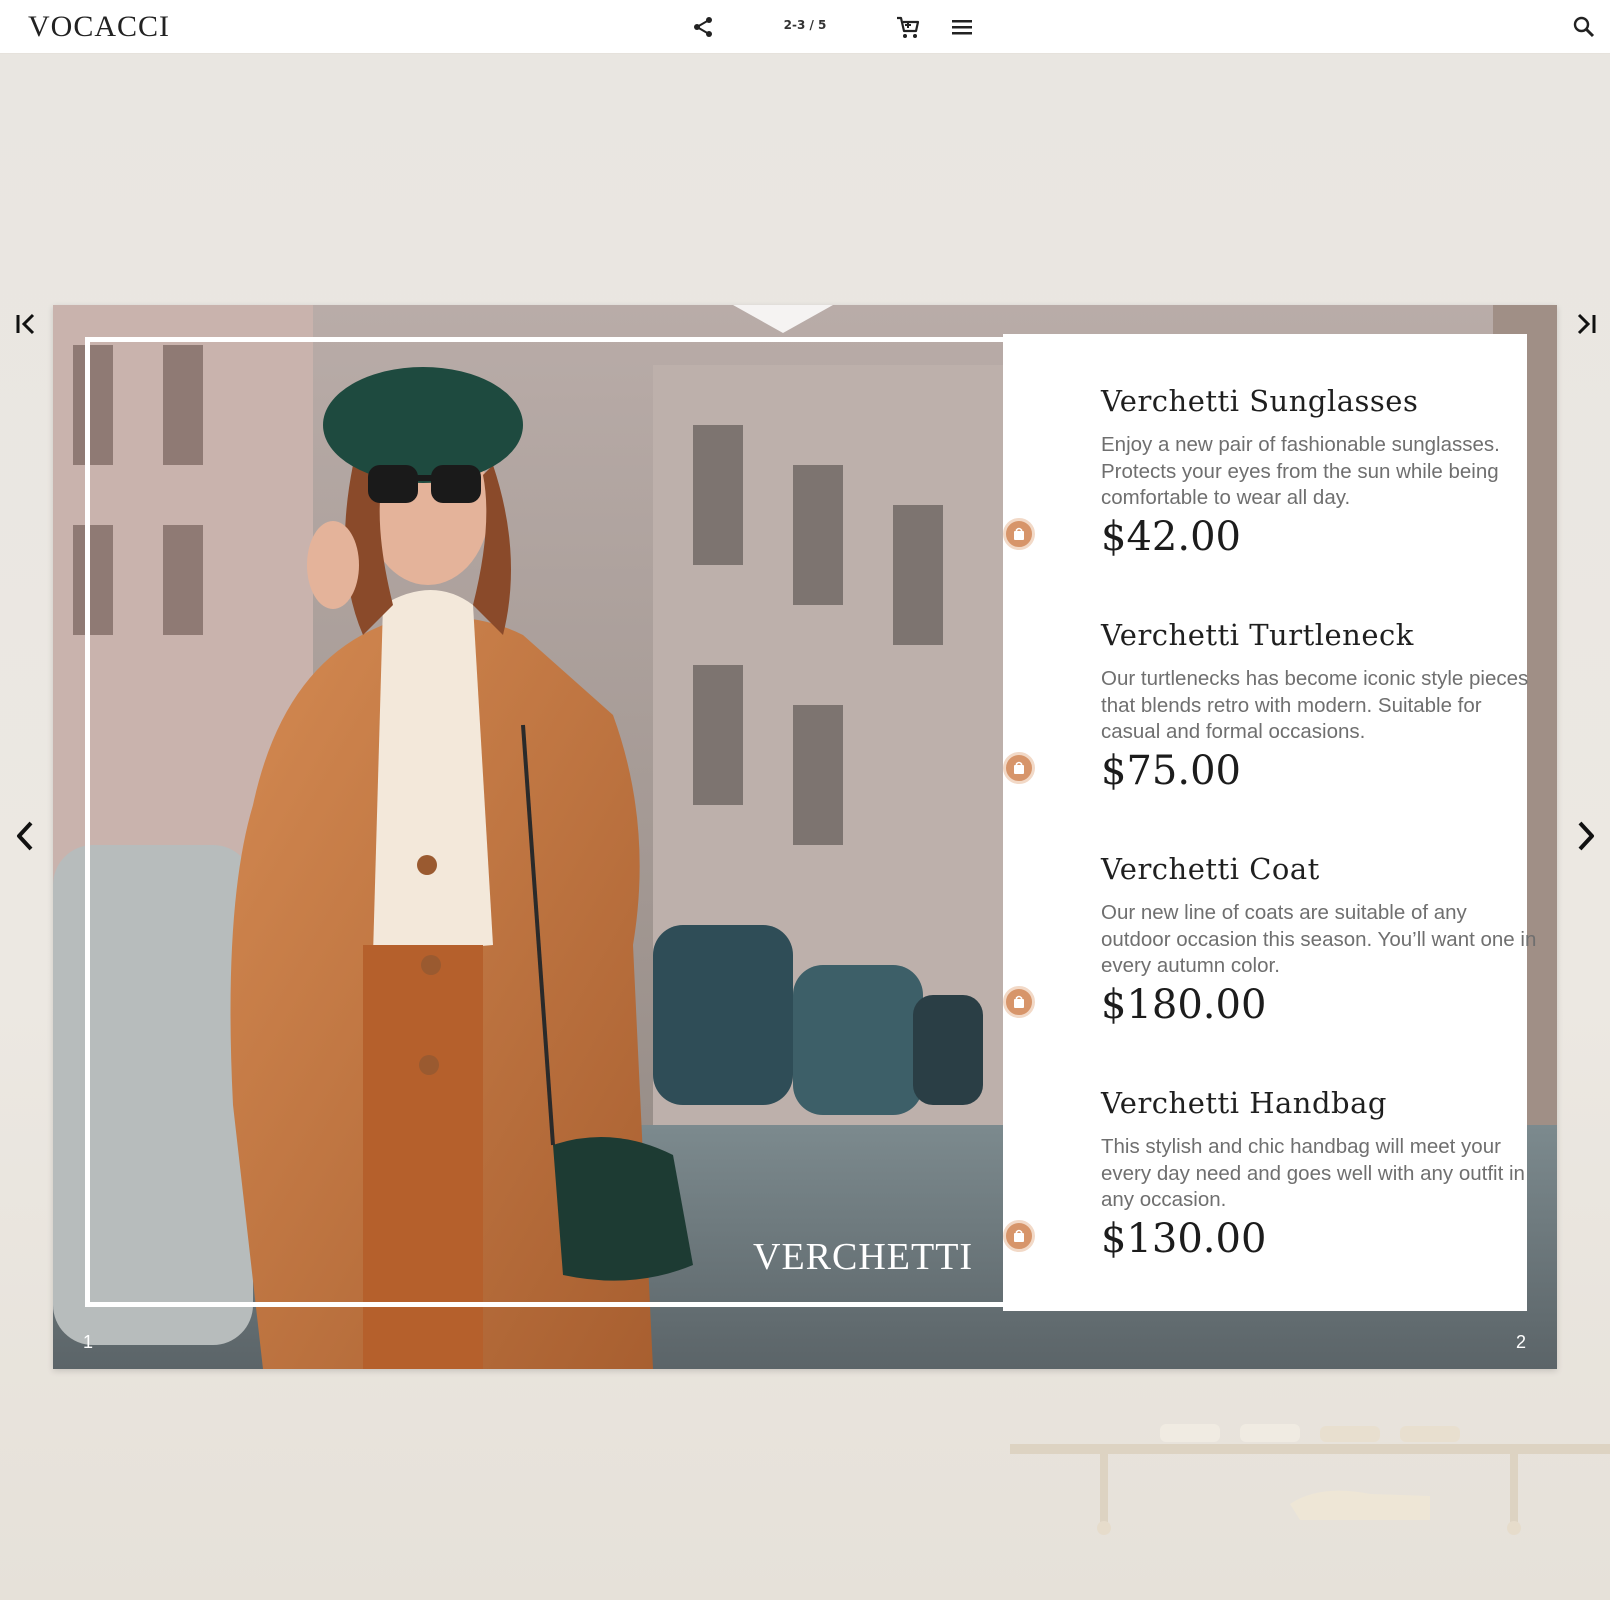  I want to click on share-icon, so click(703, 27).